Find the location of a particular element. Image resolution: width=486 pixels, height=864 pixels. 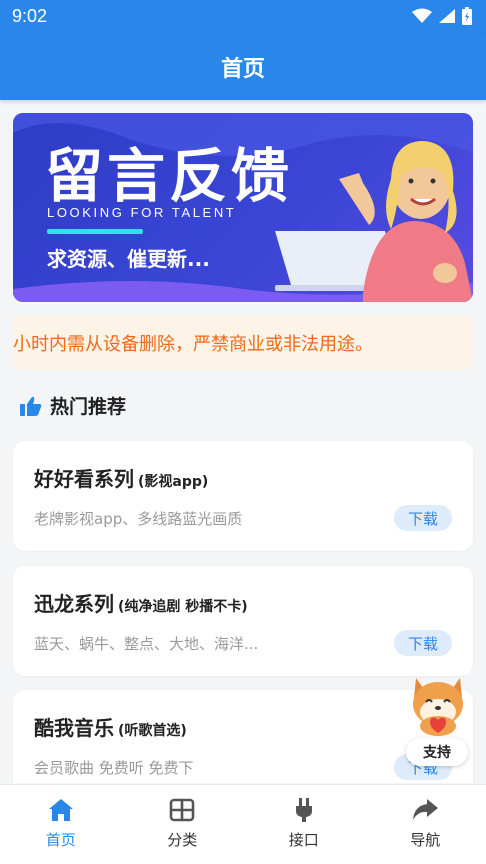

app-tag: (听歌首选) is located at coordinates (152, 731).